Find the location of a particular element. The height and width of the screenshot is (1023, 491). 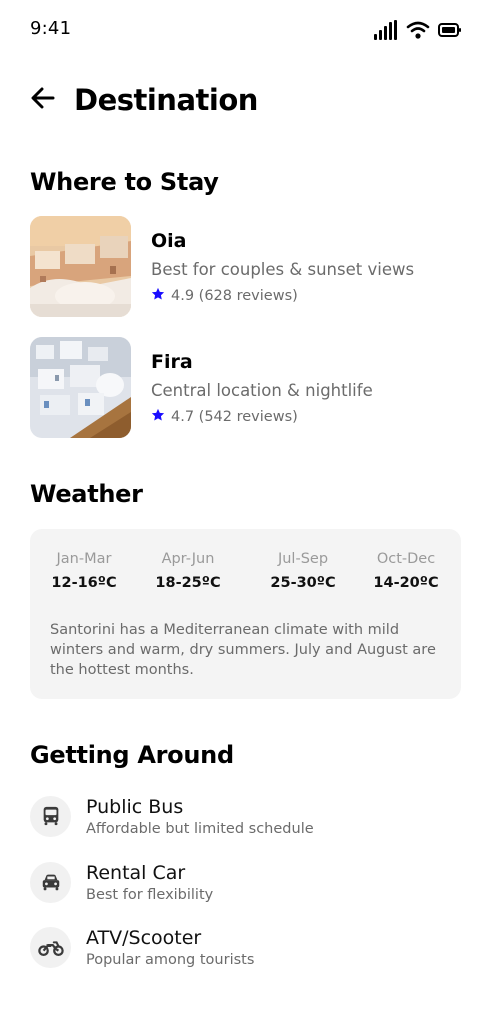

stay-rating: 4.7 (542 reviews) is located at coordinates (262, 417).